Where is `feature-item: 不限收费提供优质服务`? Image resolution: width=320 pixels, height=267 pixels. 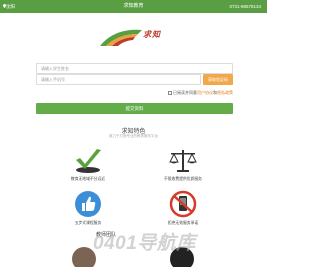 feature-item: 不限收费提供优质服务 is located at coordinates (183, 165).